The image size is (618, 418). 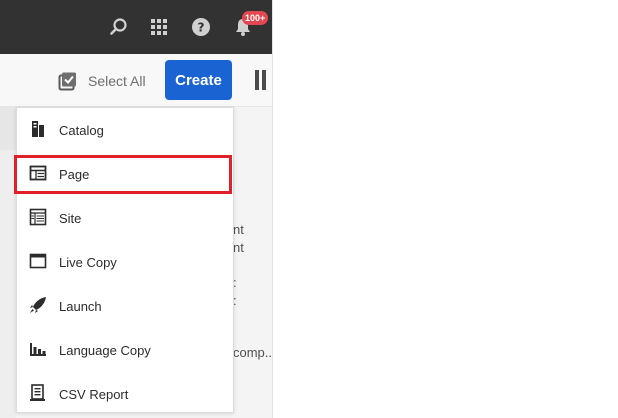 What do you see at coordinates (38, 129) in the screenshot?
I see `catalog-icon` at bounding box center [38, 129].